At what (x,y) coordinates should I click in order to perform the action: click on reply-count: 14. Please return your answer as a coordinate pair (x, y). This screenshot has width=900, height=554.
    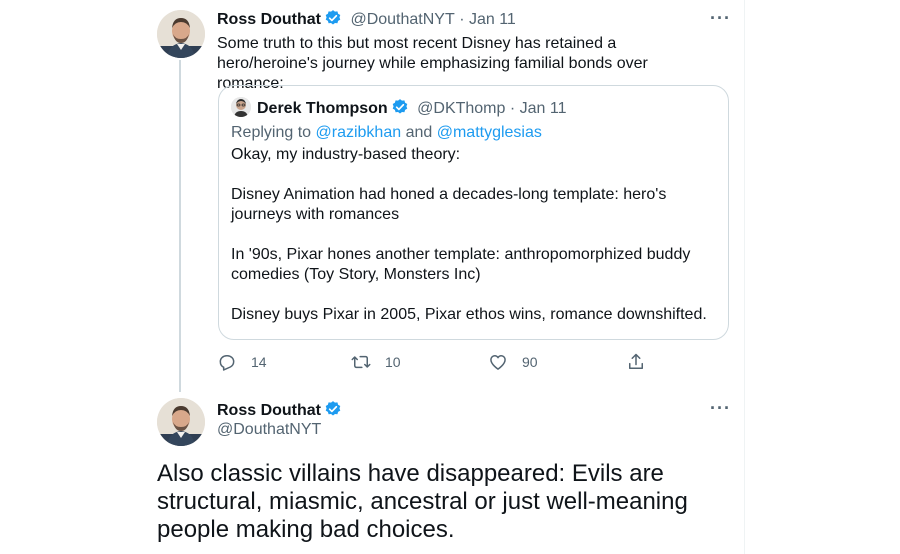
    Looking at the image, I should click on (259, 362).